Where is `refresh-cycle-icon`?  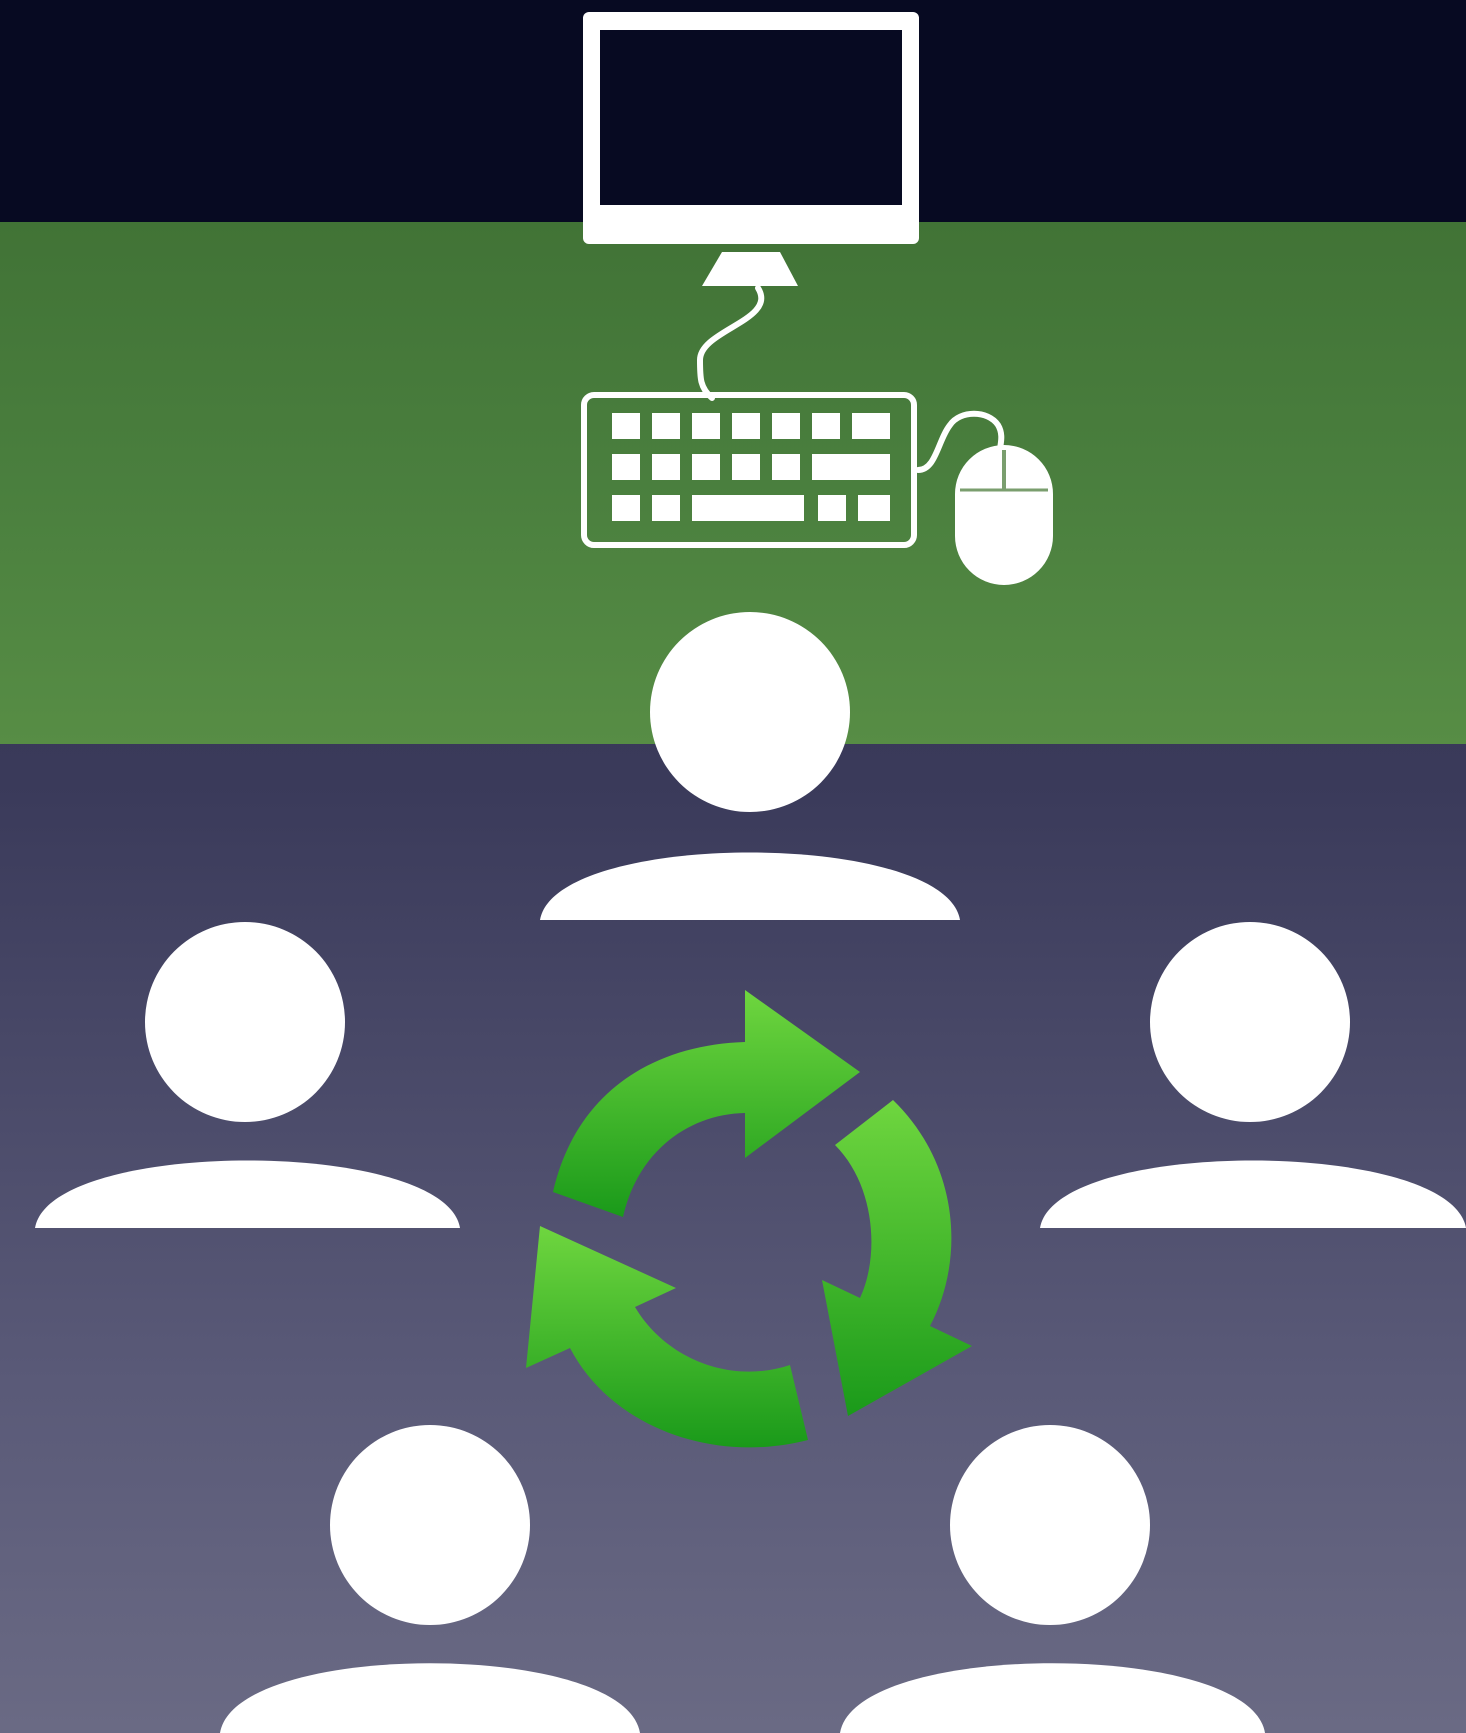
refresh-cycle-icon is located at coordinates (749, 1219).